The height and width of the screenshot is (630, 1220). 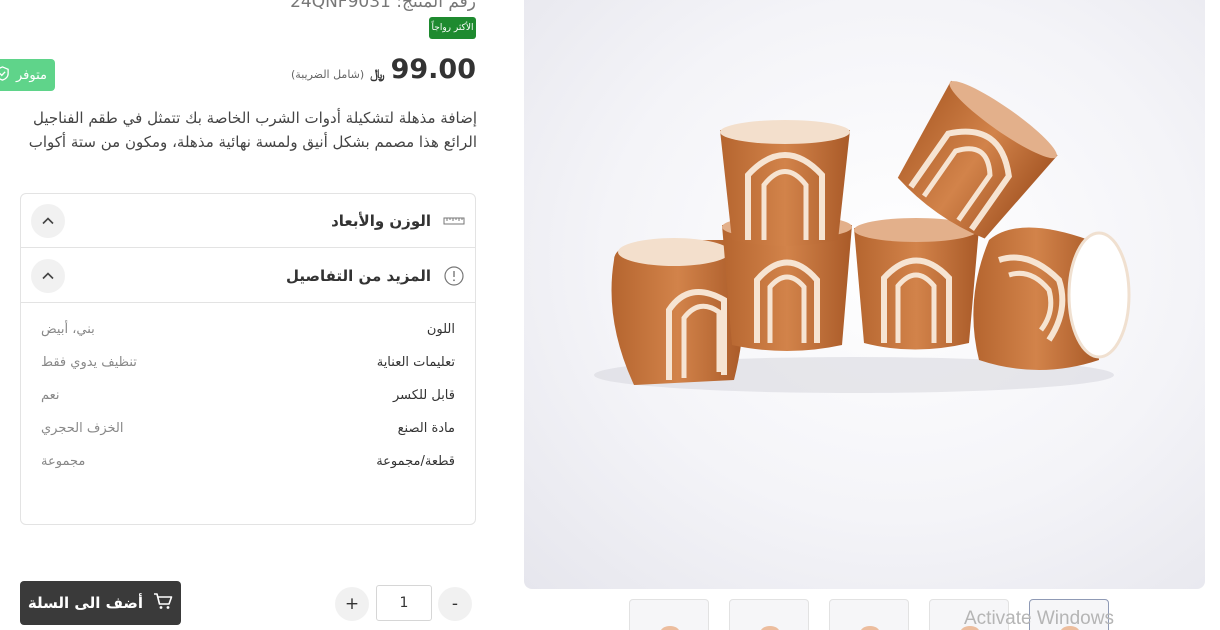 What do you see at coordinates (426, 428) in the screenshot?
I see `detail-label: مادة الصنع` at bounding box center [426, 428].